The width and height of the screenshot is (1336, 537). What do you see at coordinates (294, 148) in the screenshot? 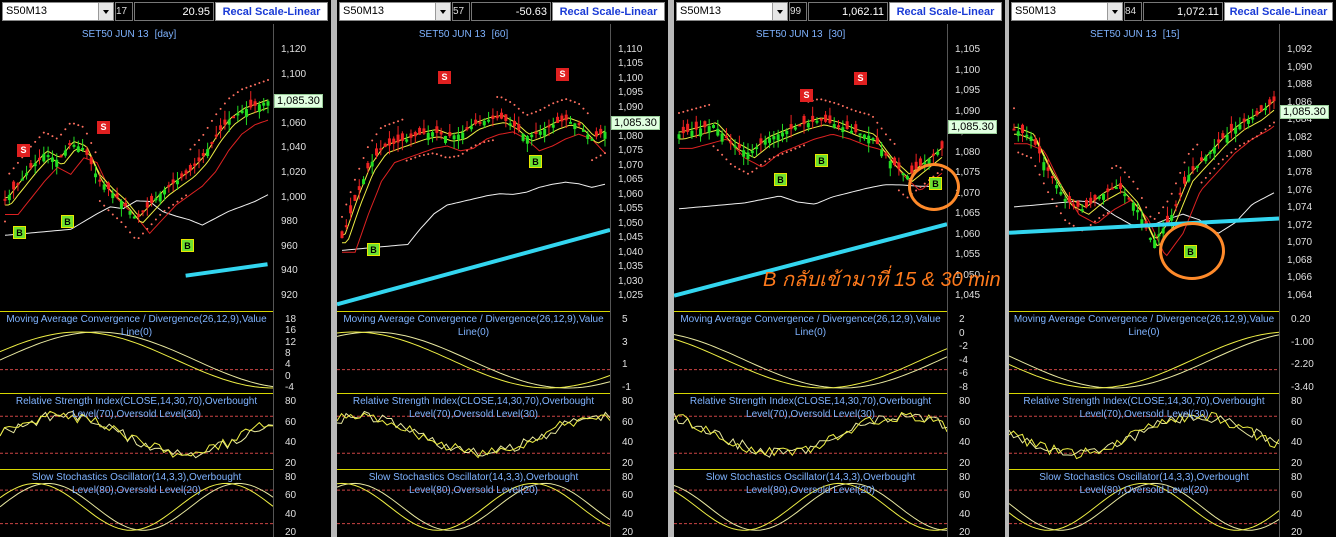
I see `price-axis-label: 1,040` at bounding box center [294, 148].